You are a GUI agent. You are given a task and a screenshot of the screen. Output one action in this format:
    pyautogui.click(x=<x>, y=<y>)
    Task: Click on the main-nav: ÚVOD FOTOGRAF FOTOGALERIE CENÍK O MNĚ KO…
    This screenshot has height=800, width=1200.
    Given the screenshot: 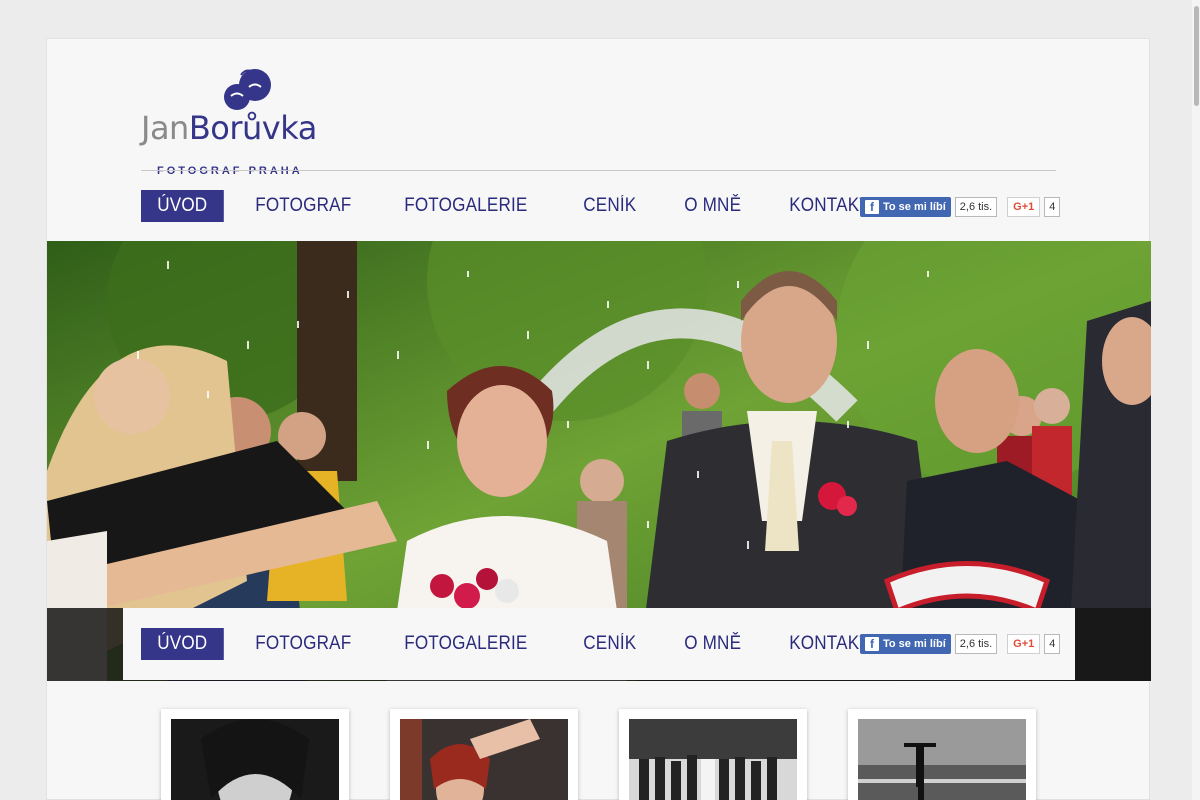 What is the action you would take?
    pyautogui.click(x=523, y=206)
    